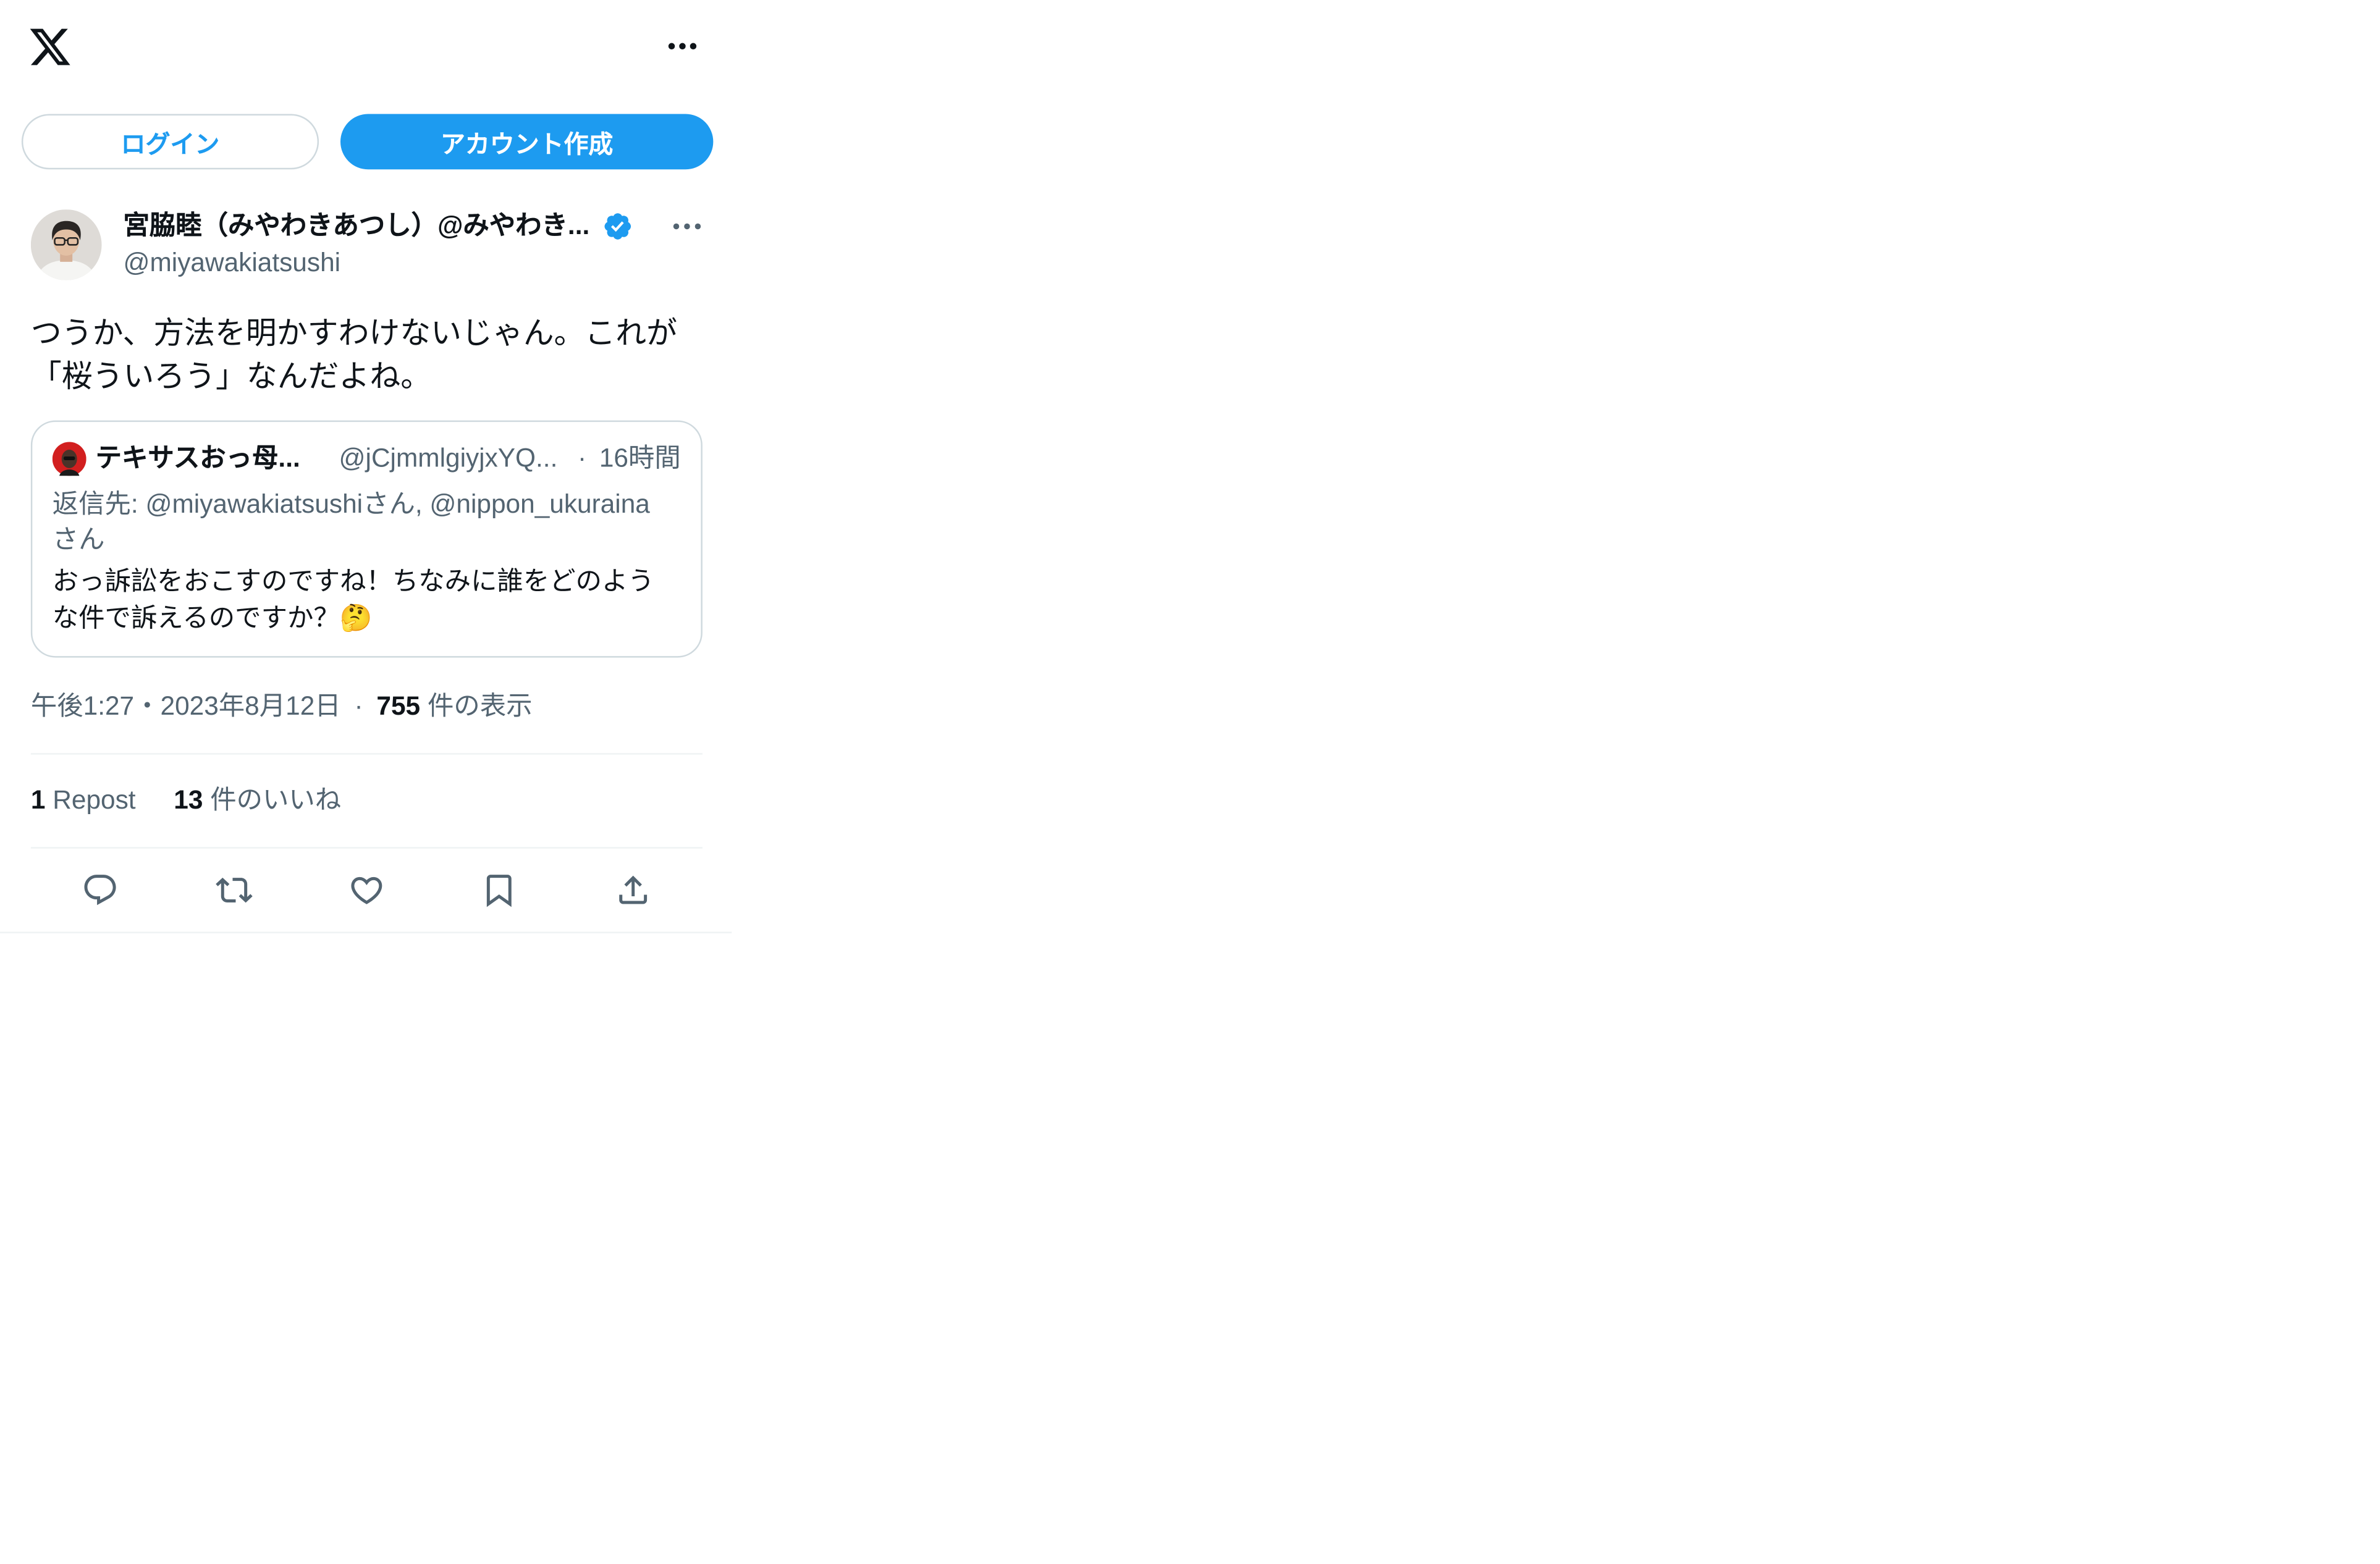 The height and width of the screenshot is (1564, 2380). What do you see at coordinates (94, 800) in the screenshot?
I see `reposts-label: Repost` at bounding box center [94, 800].